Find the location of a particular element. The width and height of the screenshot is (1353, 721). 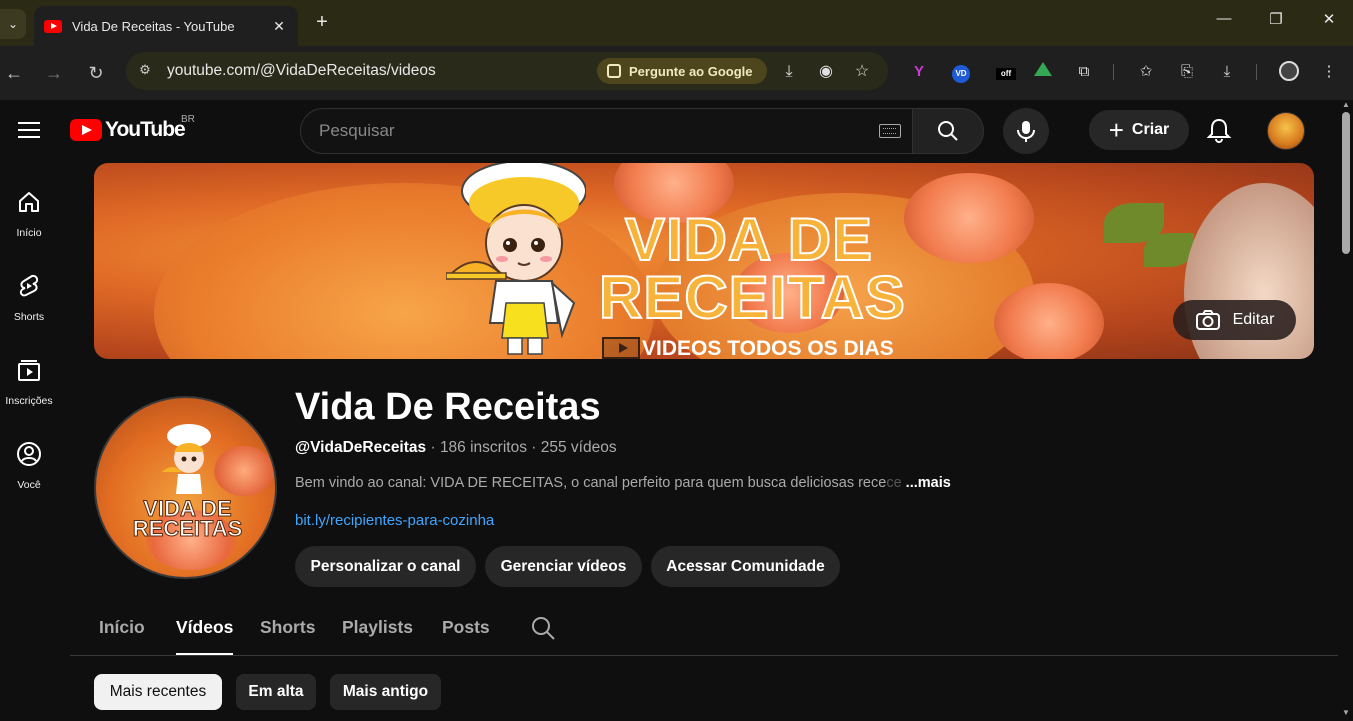

channel-search-icon is located at coordinates (543, 628).